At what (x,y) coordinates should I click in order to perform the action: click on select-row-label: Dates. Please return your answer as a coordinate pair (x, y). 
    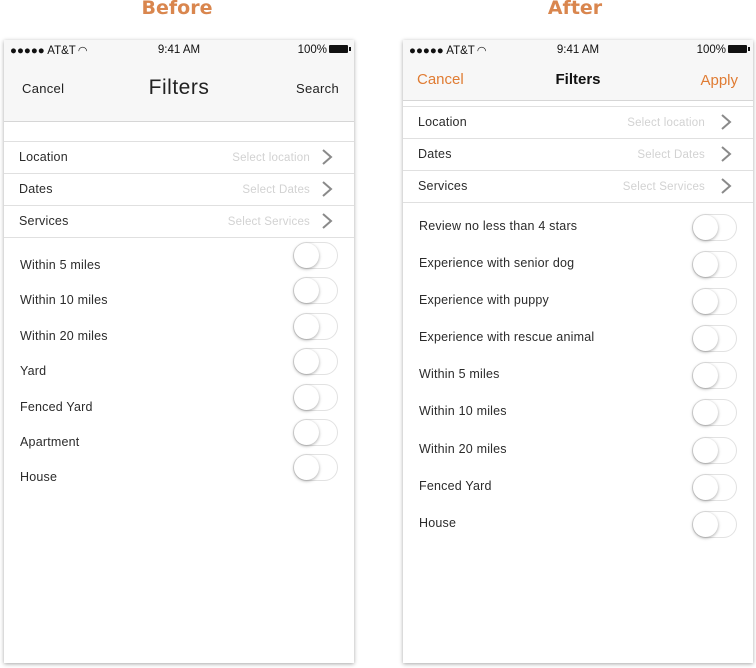
    Looking at the image, I should click on (36, 189).